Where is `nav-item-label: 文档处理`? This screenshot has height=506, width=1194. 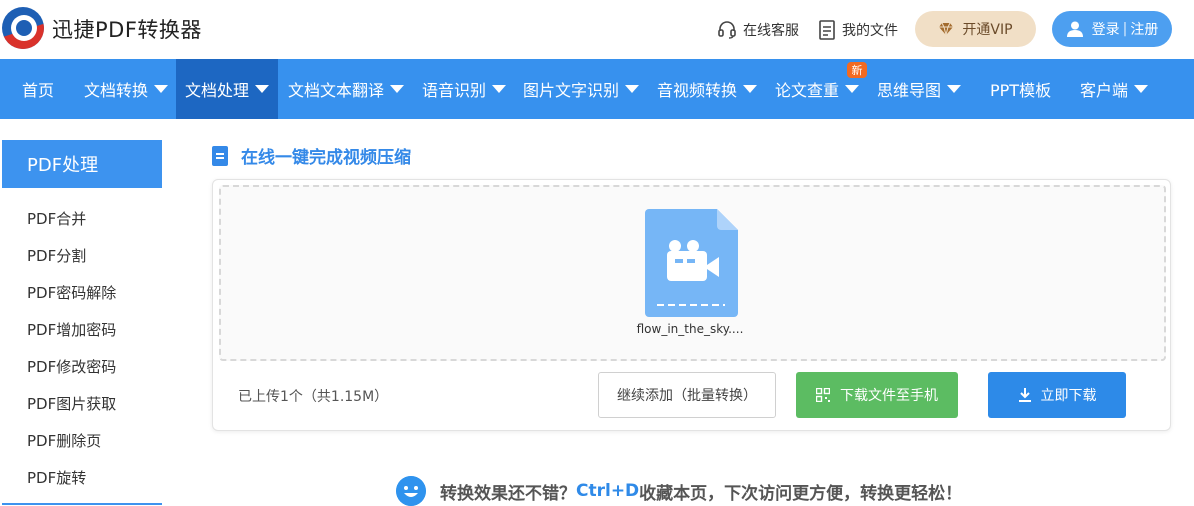
nav-item-label: 文档处理 is located at coordinates (217, 90).